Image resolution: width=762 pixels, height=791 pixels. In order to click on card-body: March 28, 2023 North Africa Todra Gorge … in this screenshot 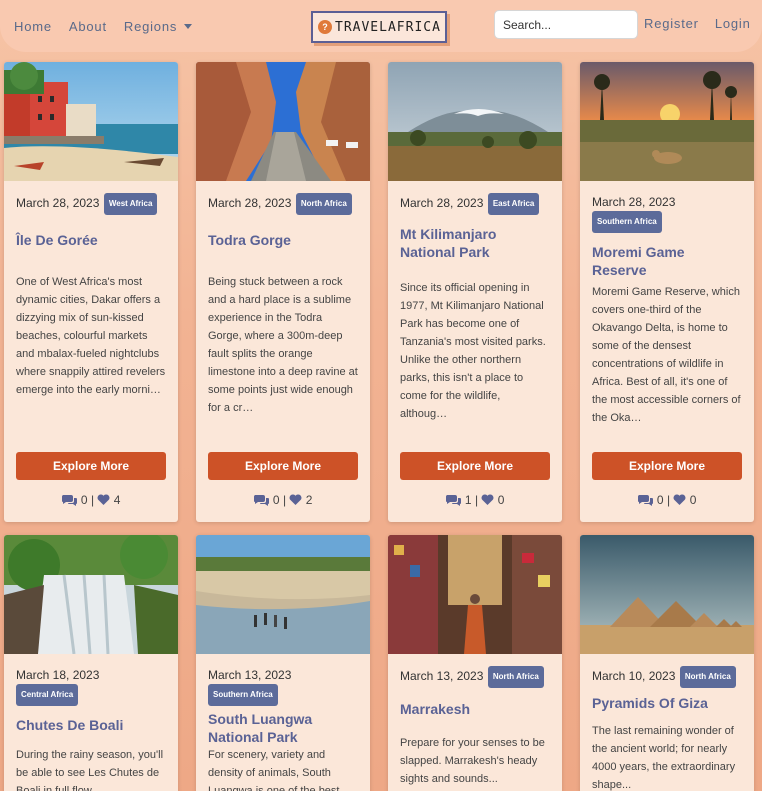, I will do `click(283, 299)`.